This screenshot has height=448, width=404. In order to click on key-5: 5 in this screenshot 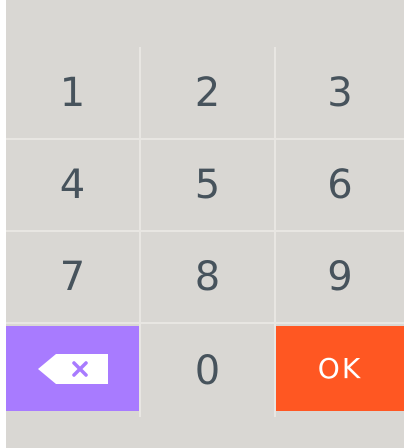, I will do `click(207, 185)`.